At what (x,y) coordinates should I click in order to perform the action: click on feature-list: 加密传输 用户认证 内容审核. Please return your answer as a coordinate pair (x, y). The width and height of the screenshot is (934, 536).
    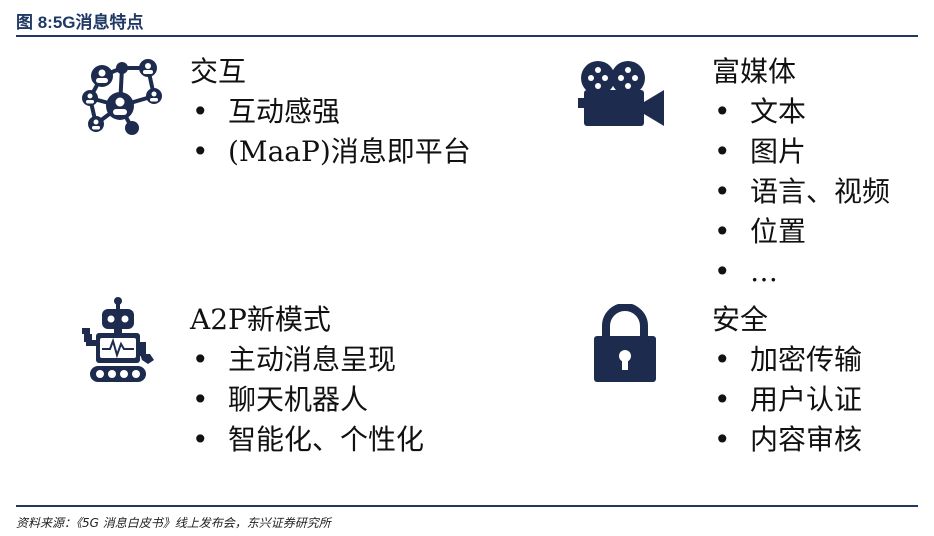
    Looking at the image, I should click on (787, 400).